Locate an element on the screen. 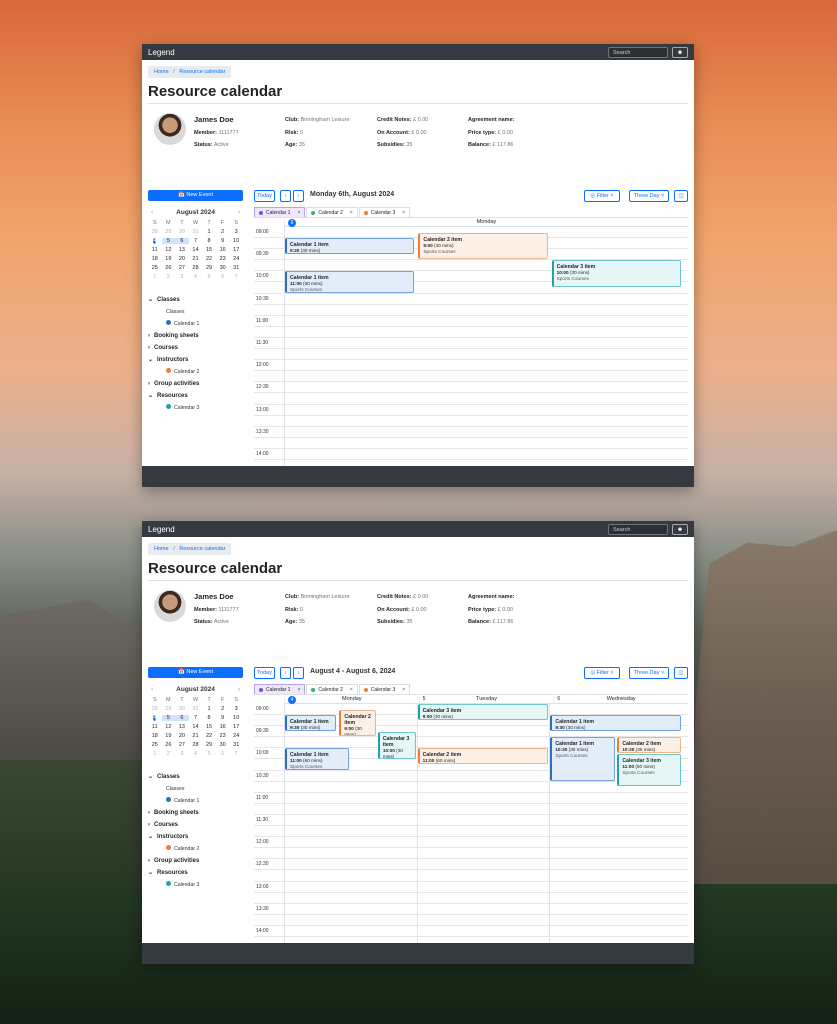 The width and height of the screenshot is (837, 1024). view-select: Three Day ˅ is located at coordinates (649, 673).